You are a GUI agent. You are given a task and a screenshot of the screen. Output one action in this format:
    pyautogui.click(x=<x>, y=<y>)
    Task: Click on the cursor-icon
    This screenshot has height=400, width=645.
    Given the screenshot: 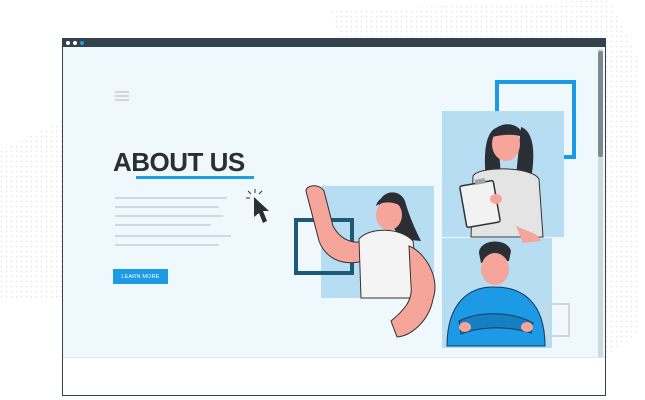 What is the action you would take?
    pyautogui.click(x=257, y=206)
    